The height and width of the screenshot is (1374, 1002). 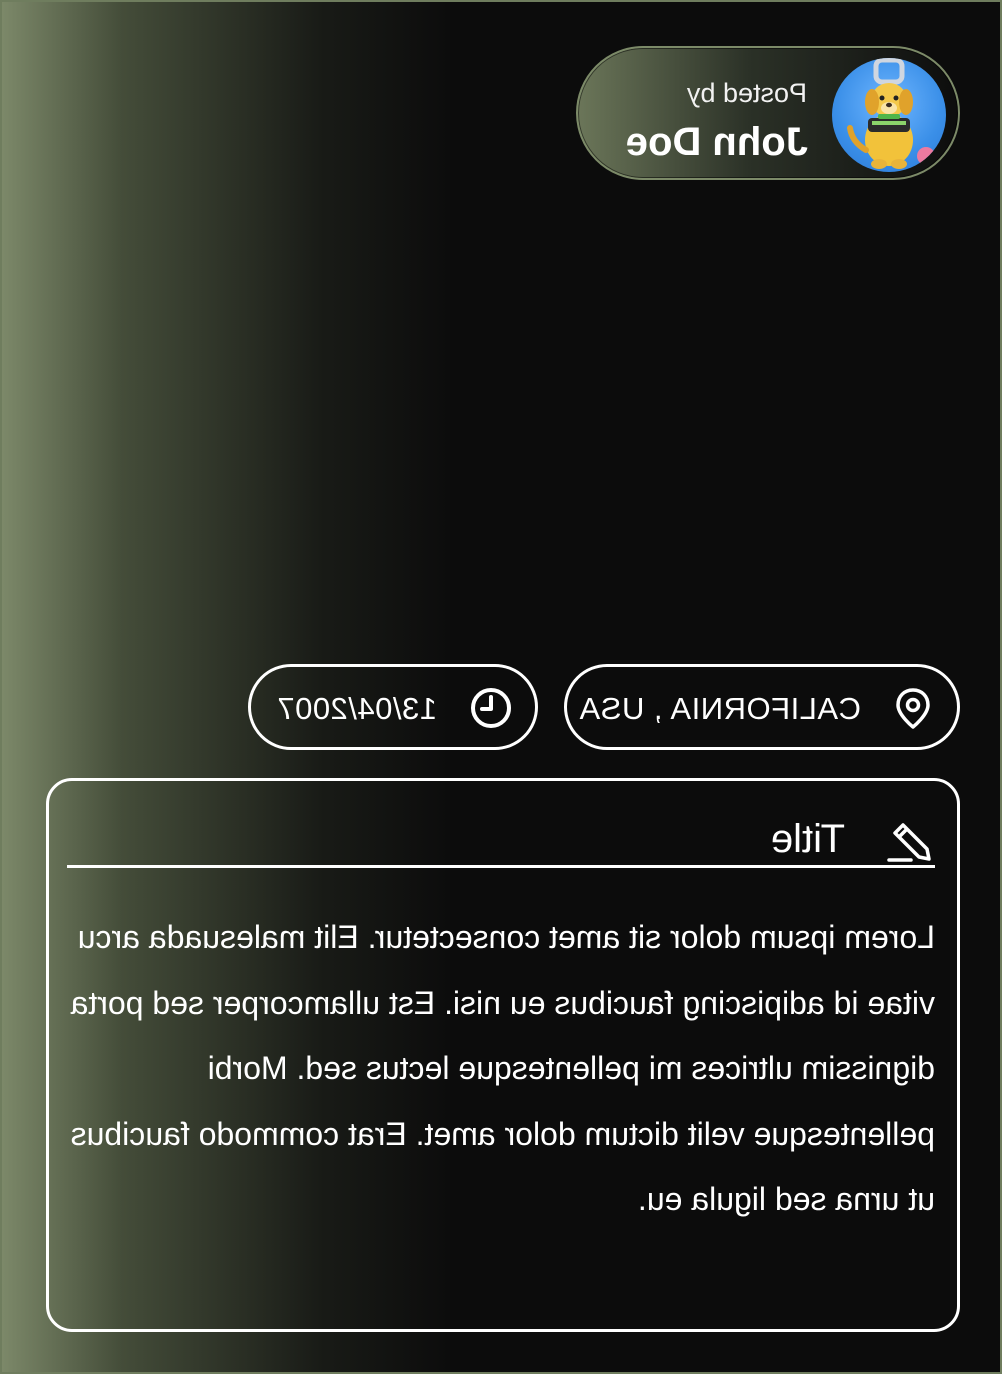 I want to click on dog-avatar-icon, so click(x=891, y=113).